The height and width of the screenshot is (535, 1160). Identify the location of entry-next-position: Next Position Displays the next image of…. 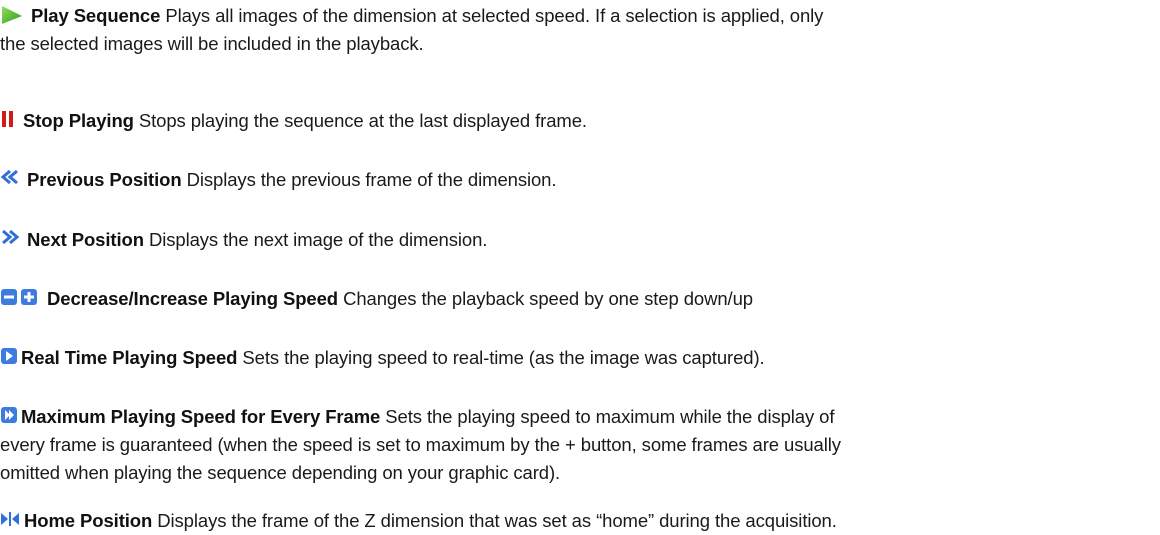
(570, 240).